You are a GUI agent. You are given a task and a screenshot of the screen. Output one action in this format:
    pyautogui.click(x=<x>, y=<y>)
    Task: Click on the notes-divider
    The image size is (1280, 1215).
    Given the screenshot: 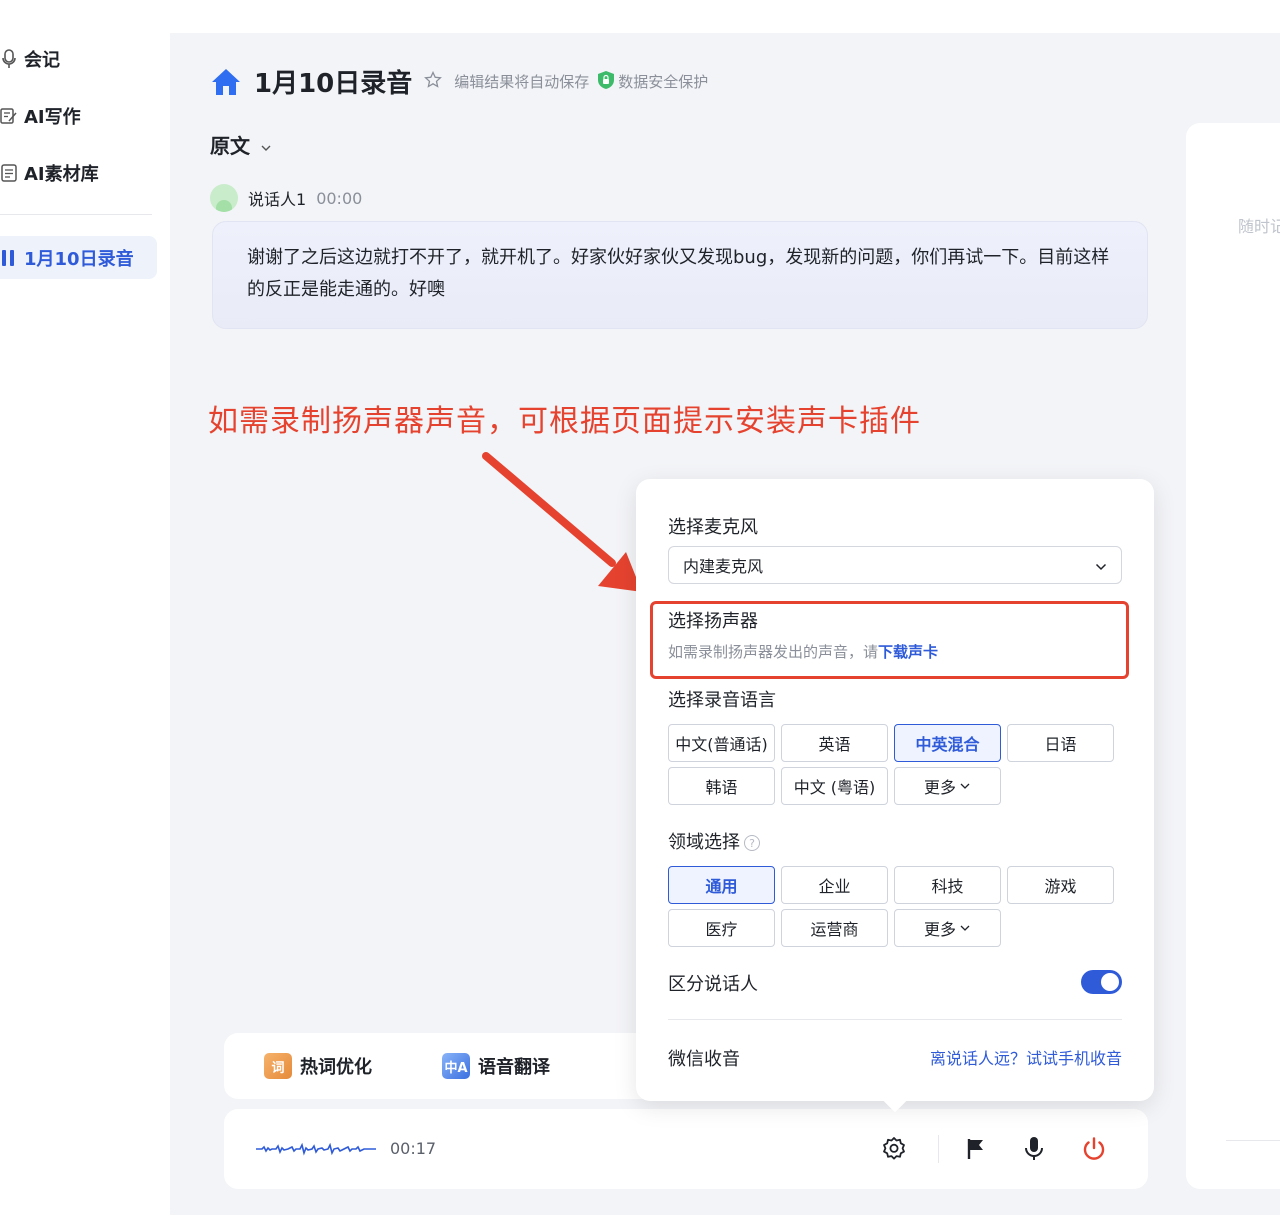 What is the action you would take?
    pyautogui.click(x=1253, y=1140)
    